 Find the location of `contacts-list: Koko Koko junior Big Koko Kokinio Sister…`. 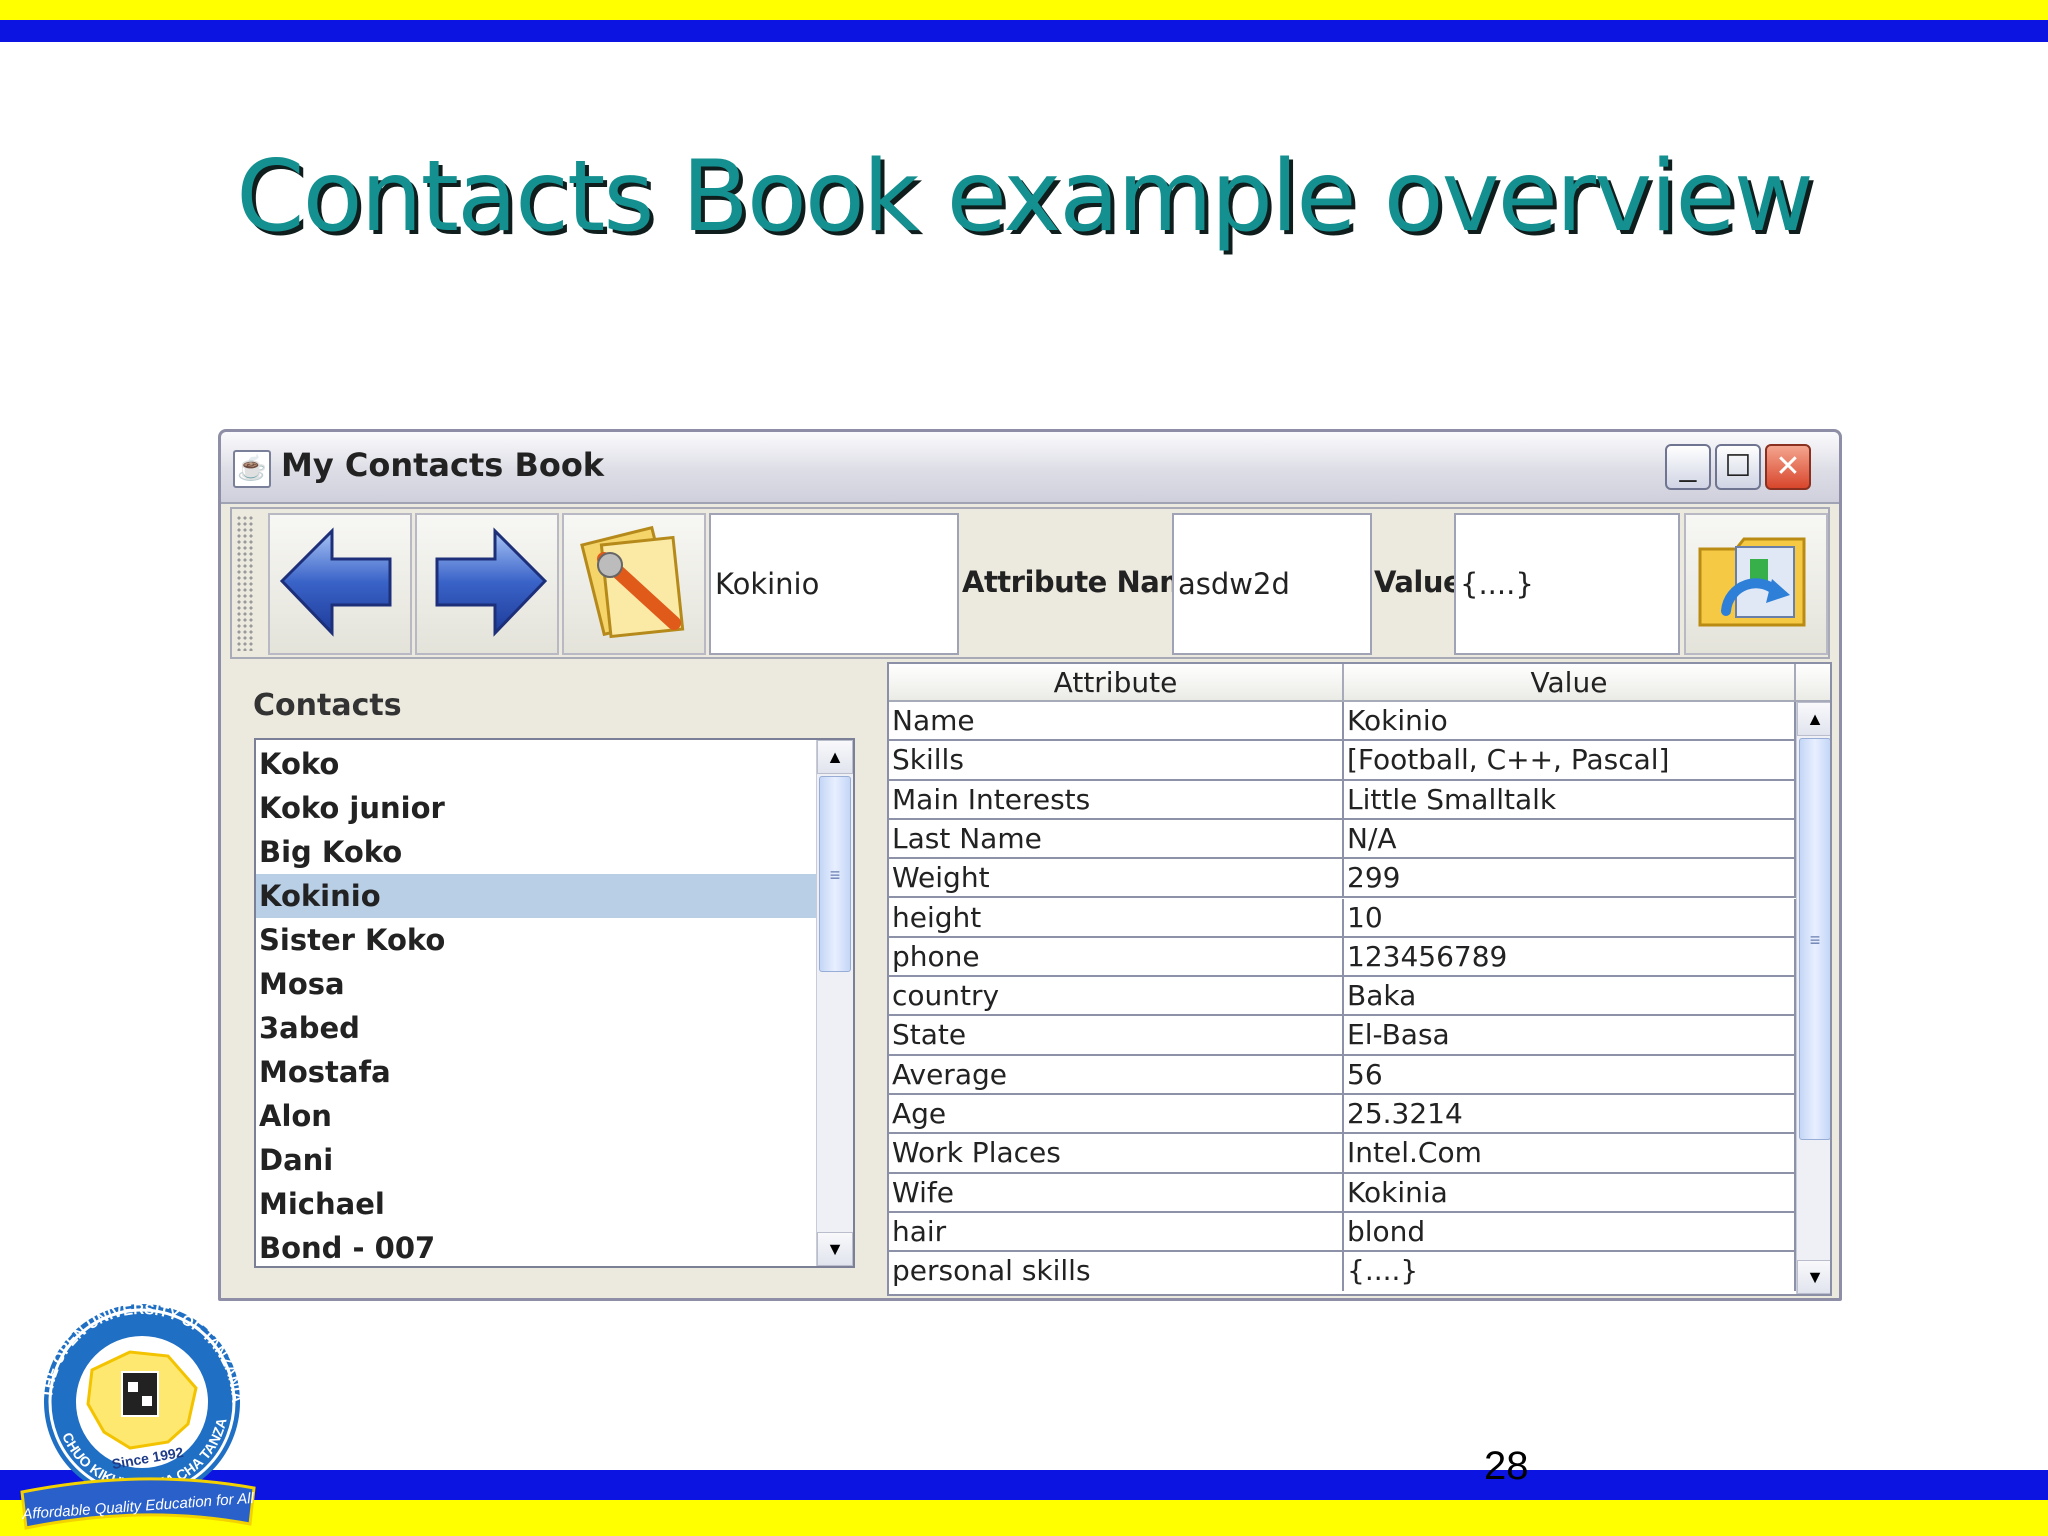

contacts-list: Koko Koko junior Big Koko Kokinio Sister… is located at coordinates (554, 1003).